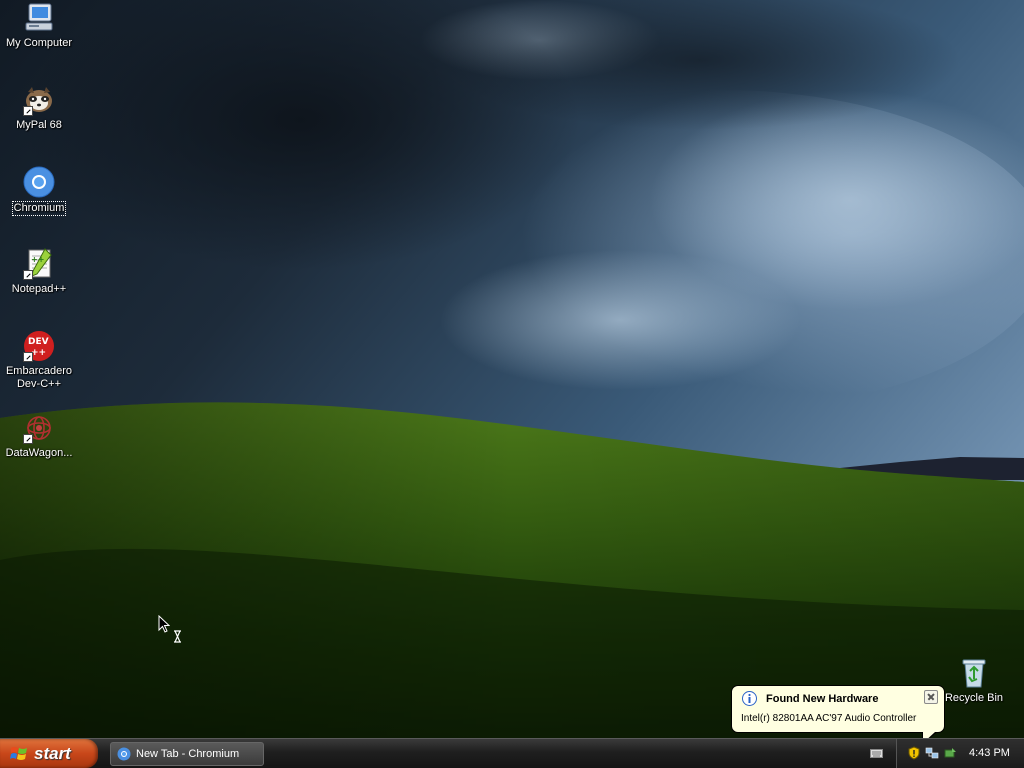  What do you see at coordinates (39, 289) in the screenshot?
I see `desktop-icon-label: Notepad++` at bounding box center [39, 289].